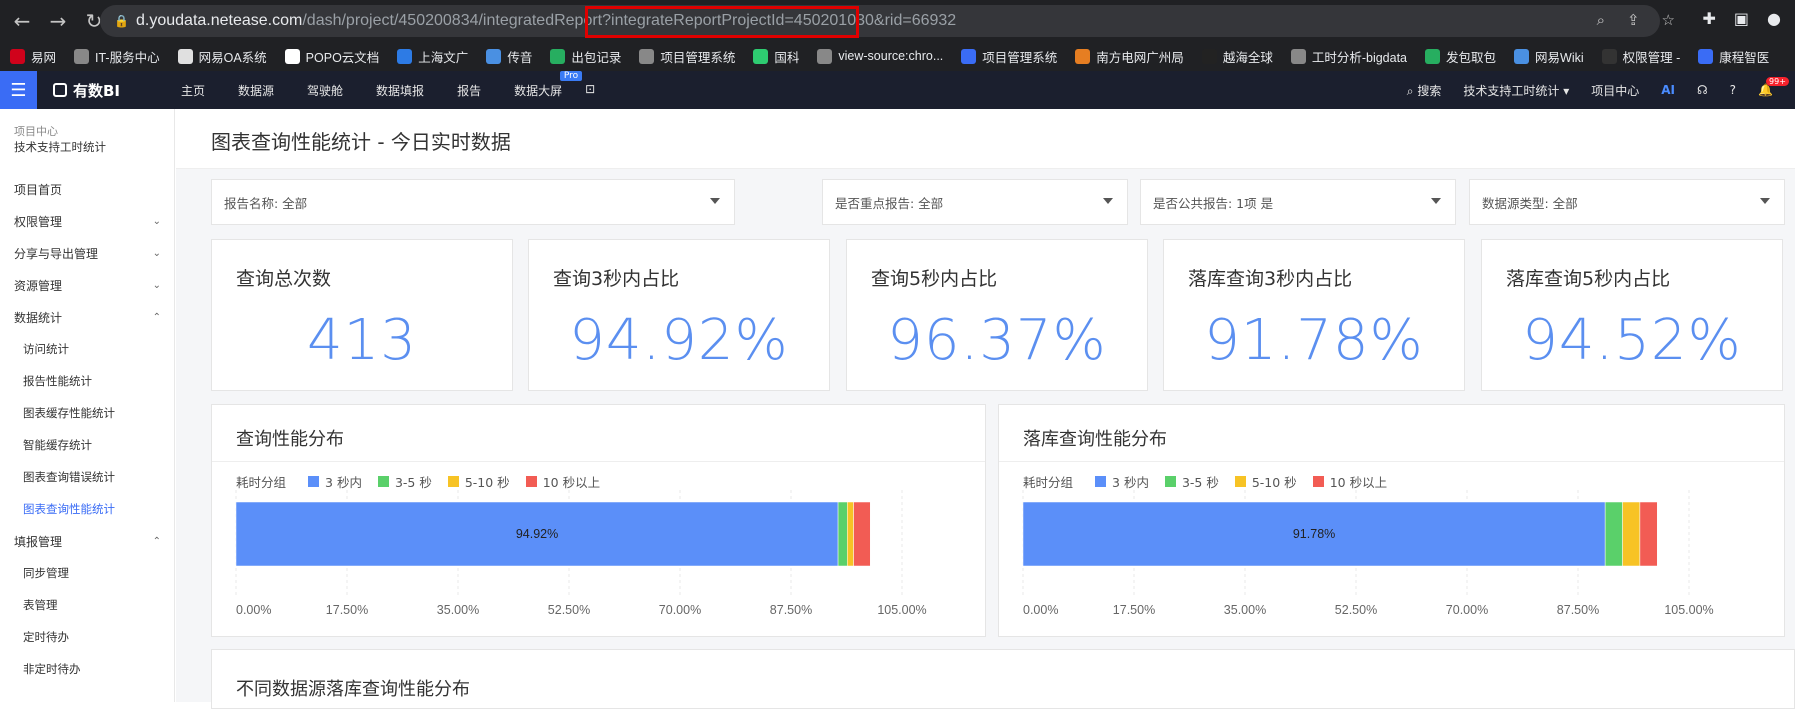 The image size is (1795, 709). I want to click on sidebar-item: 资源管理 ⌄, so click(87, 285).